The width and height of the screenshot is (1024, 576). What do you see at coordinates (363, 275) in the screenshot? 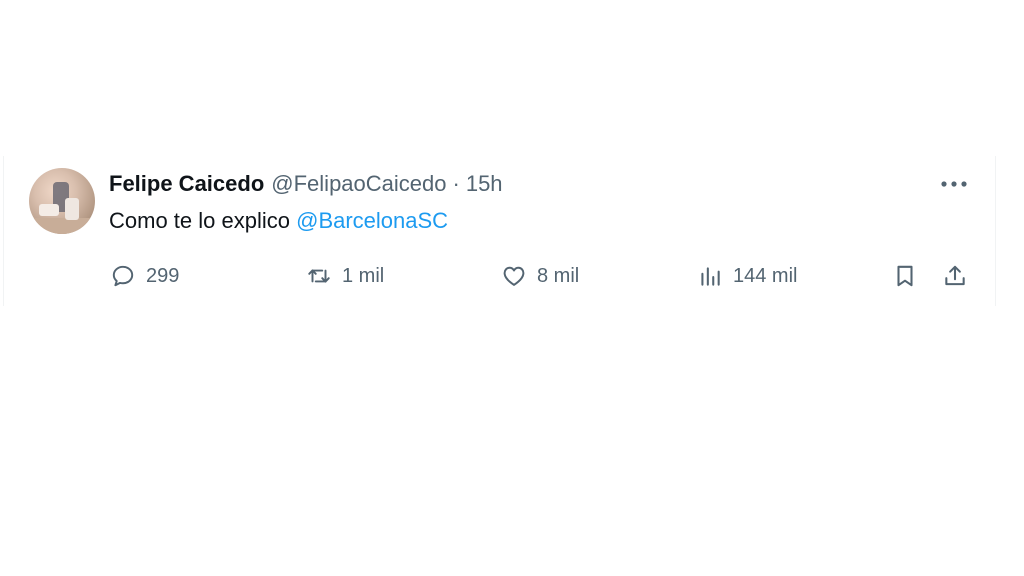
I see `retweet-count: 1 mil` at bounding box center [363, 275].